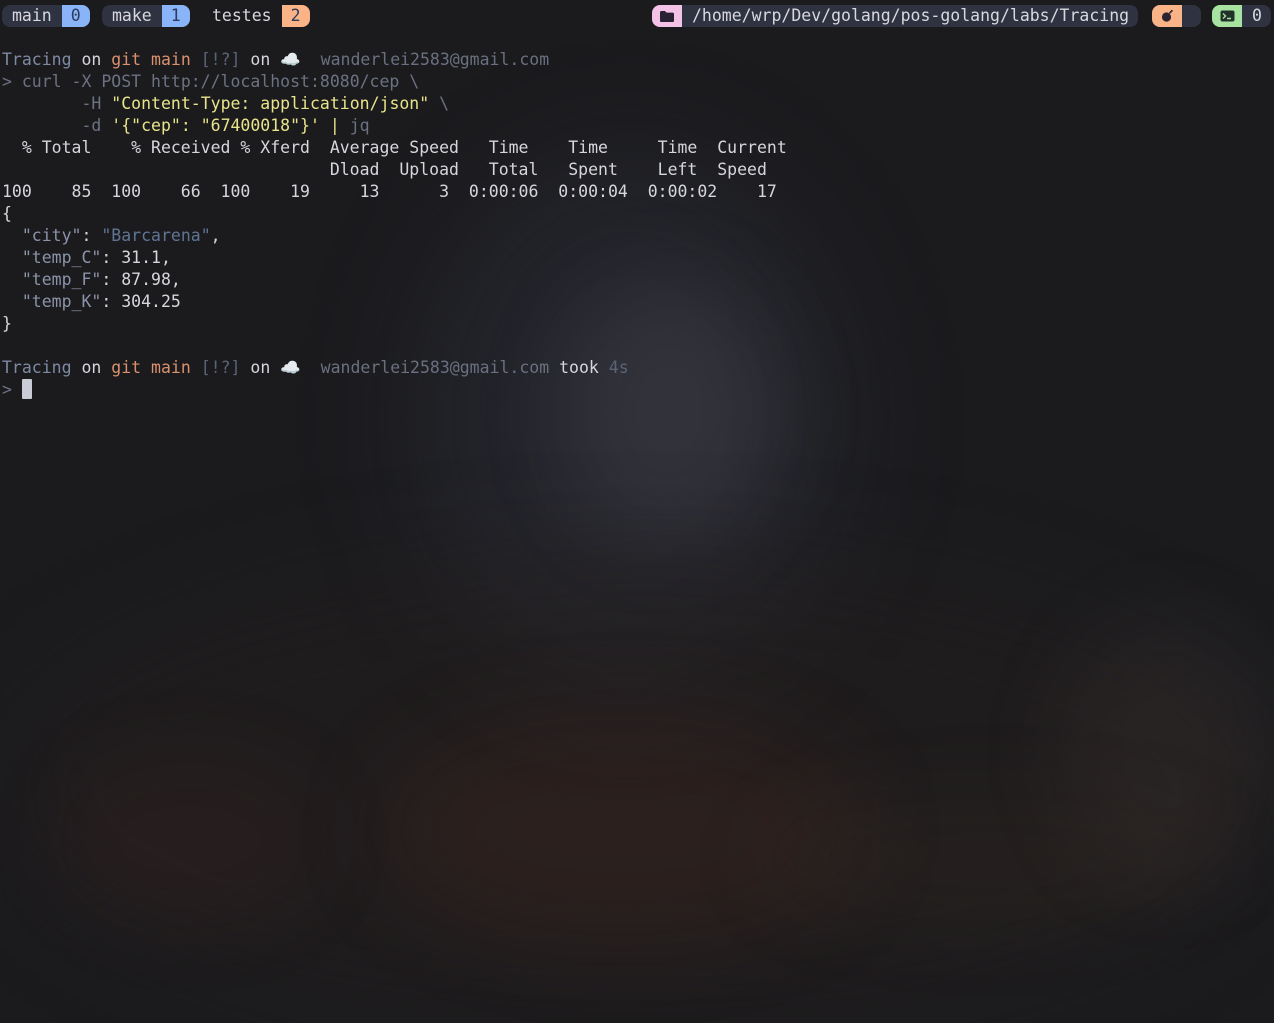 The image size is (1274, 1023). What do you see at coordinates (156, 235) in the screenshot?
I see `json-value: "Barcarena"` at bounding box center [156, 235].